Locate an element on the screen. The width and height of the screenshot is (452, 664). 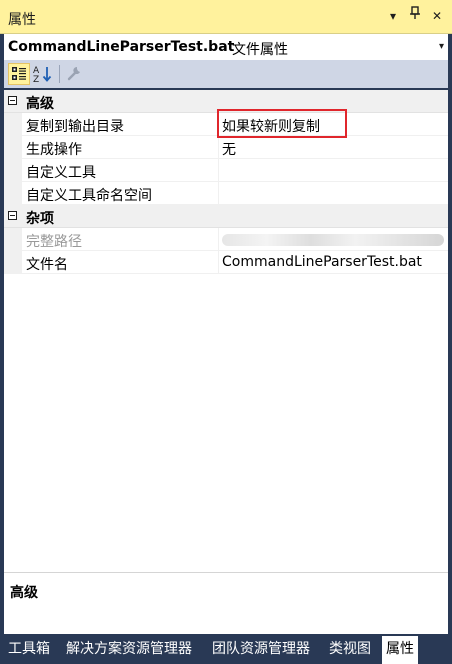
property-row-file-name: 文件名 CommandLineParserTest.bat is located at coordinates (226, 262).